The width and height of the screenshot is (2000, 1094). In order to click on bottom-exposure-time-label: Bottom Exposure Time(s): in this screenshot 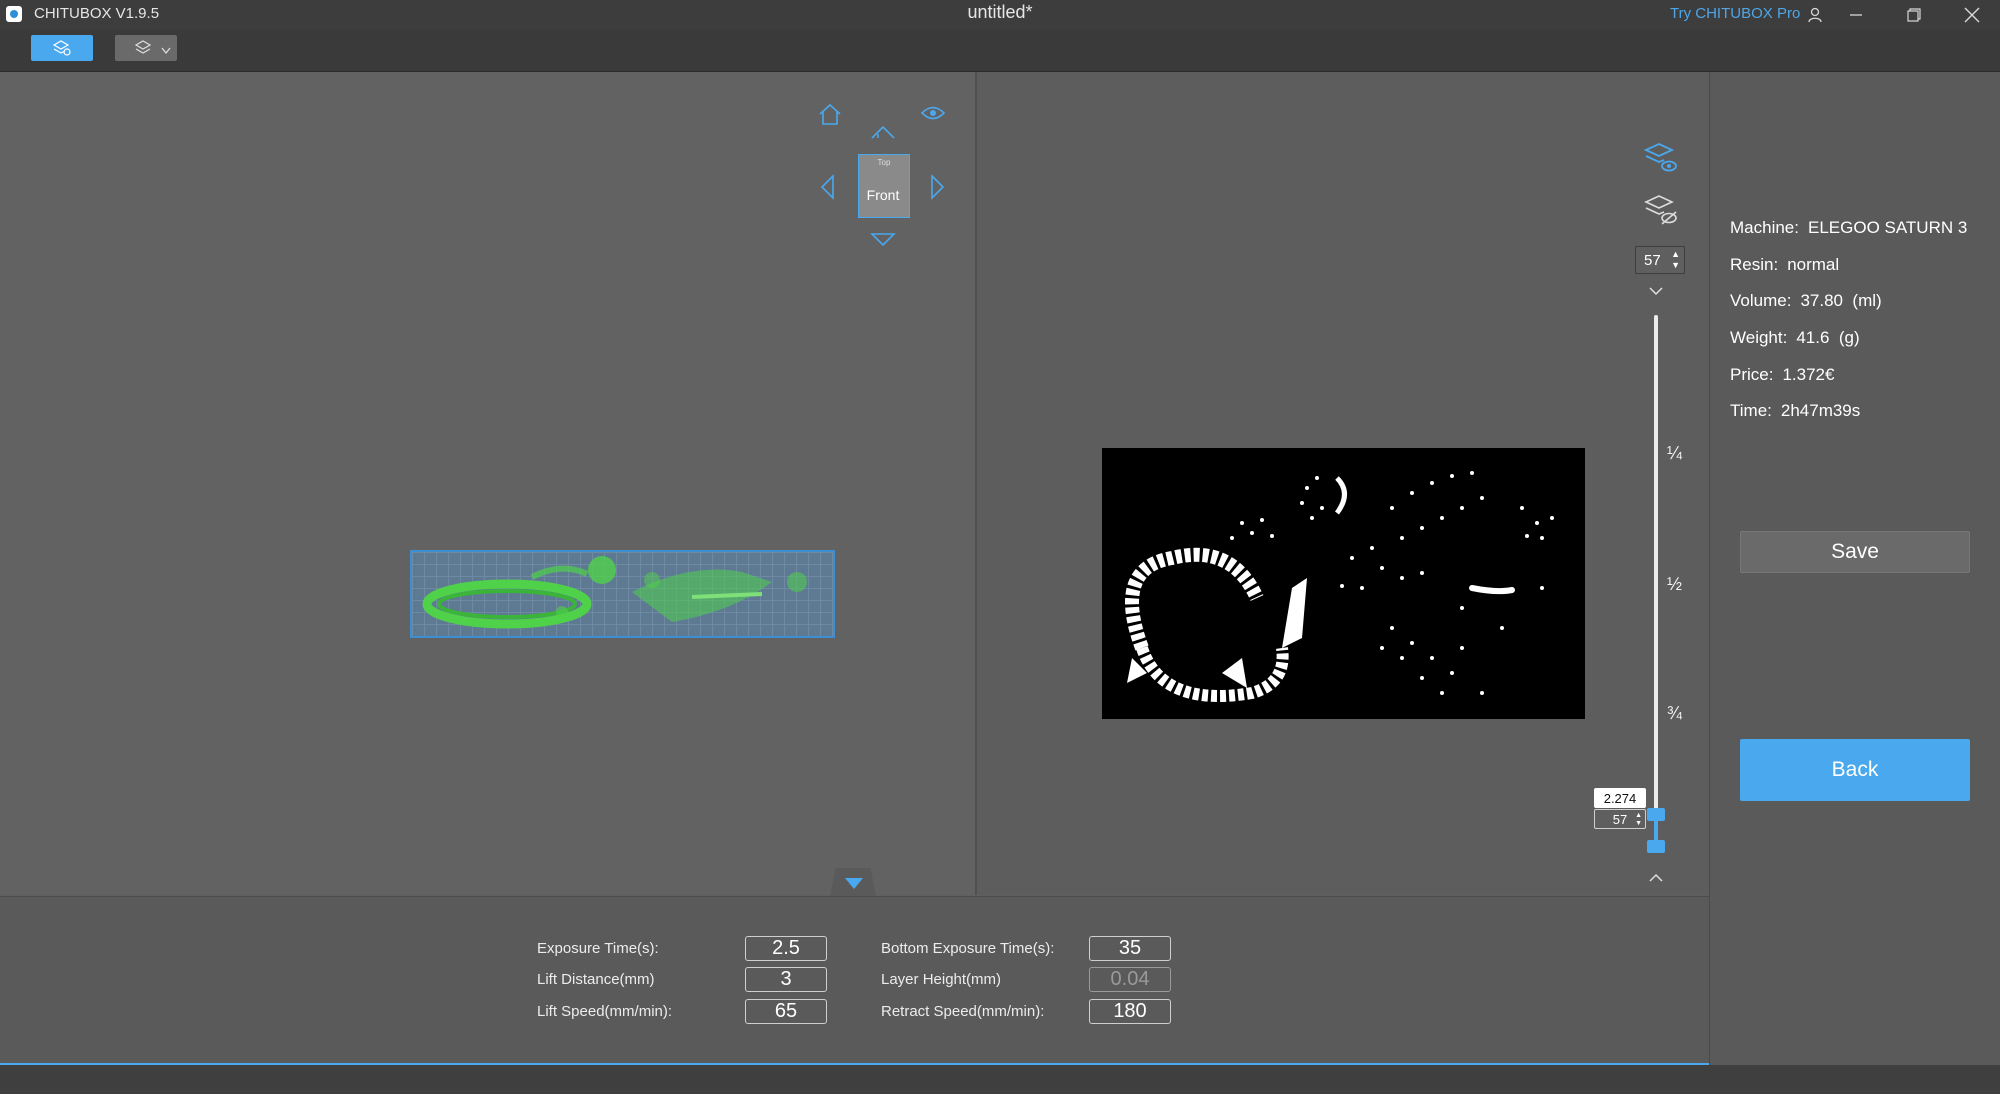, I will do `click(968, 948)`.